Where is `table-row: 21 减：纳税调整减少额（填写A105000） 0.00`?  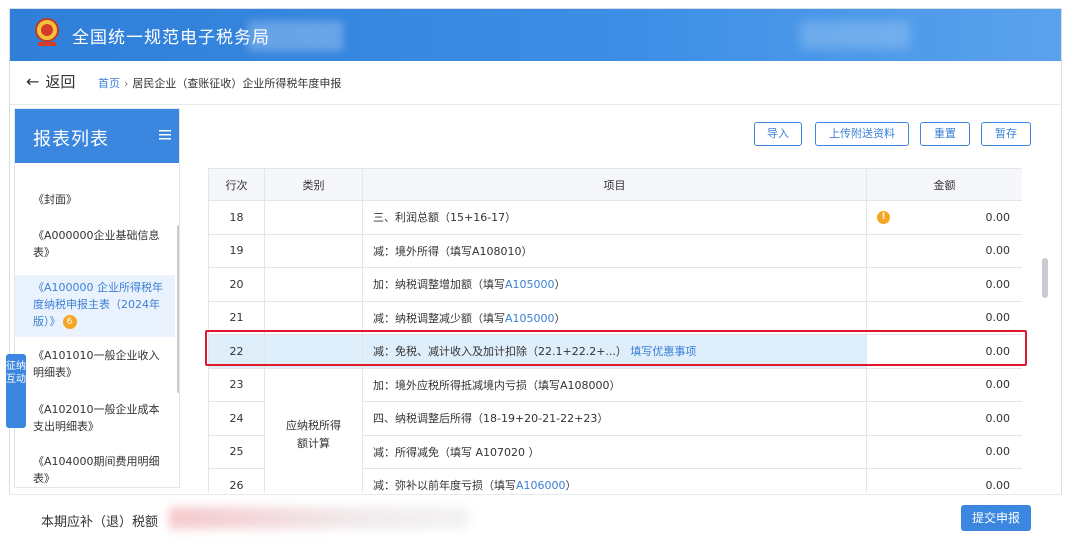 table-row: 21 减：纳税调整减少额（填写A105000） 0.00 is located at coordinates (615, 317).